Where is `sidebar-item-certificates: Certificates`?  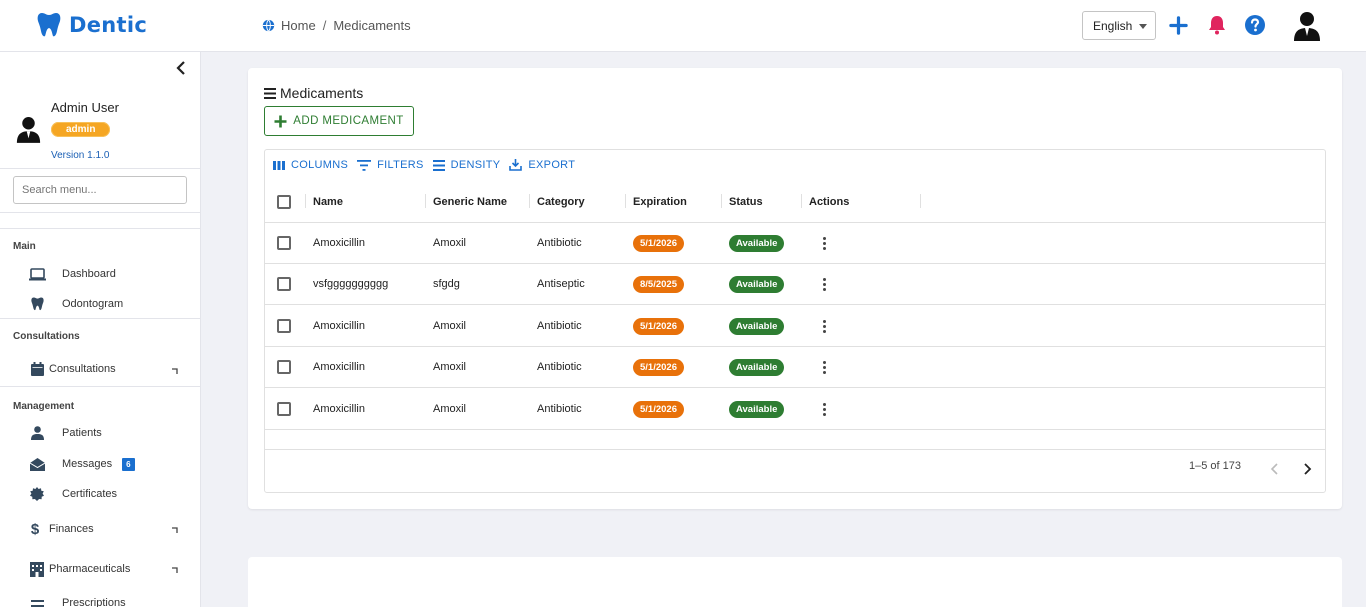
sidebar-item-certificates: Certificates is located at coordinates (72, 494).